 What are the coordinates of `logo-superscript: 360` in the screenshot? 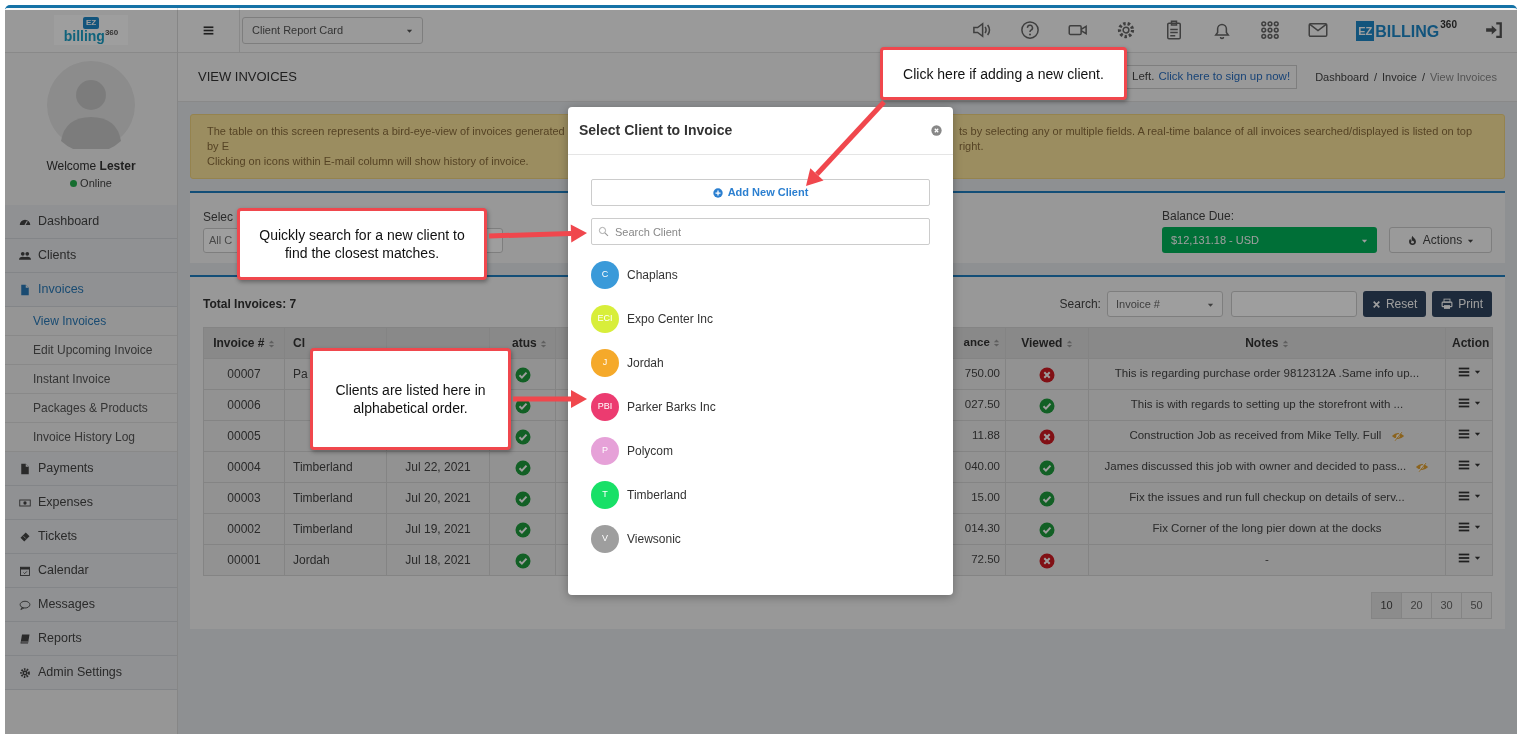 It's located at (111, 33).